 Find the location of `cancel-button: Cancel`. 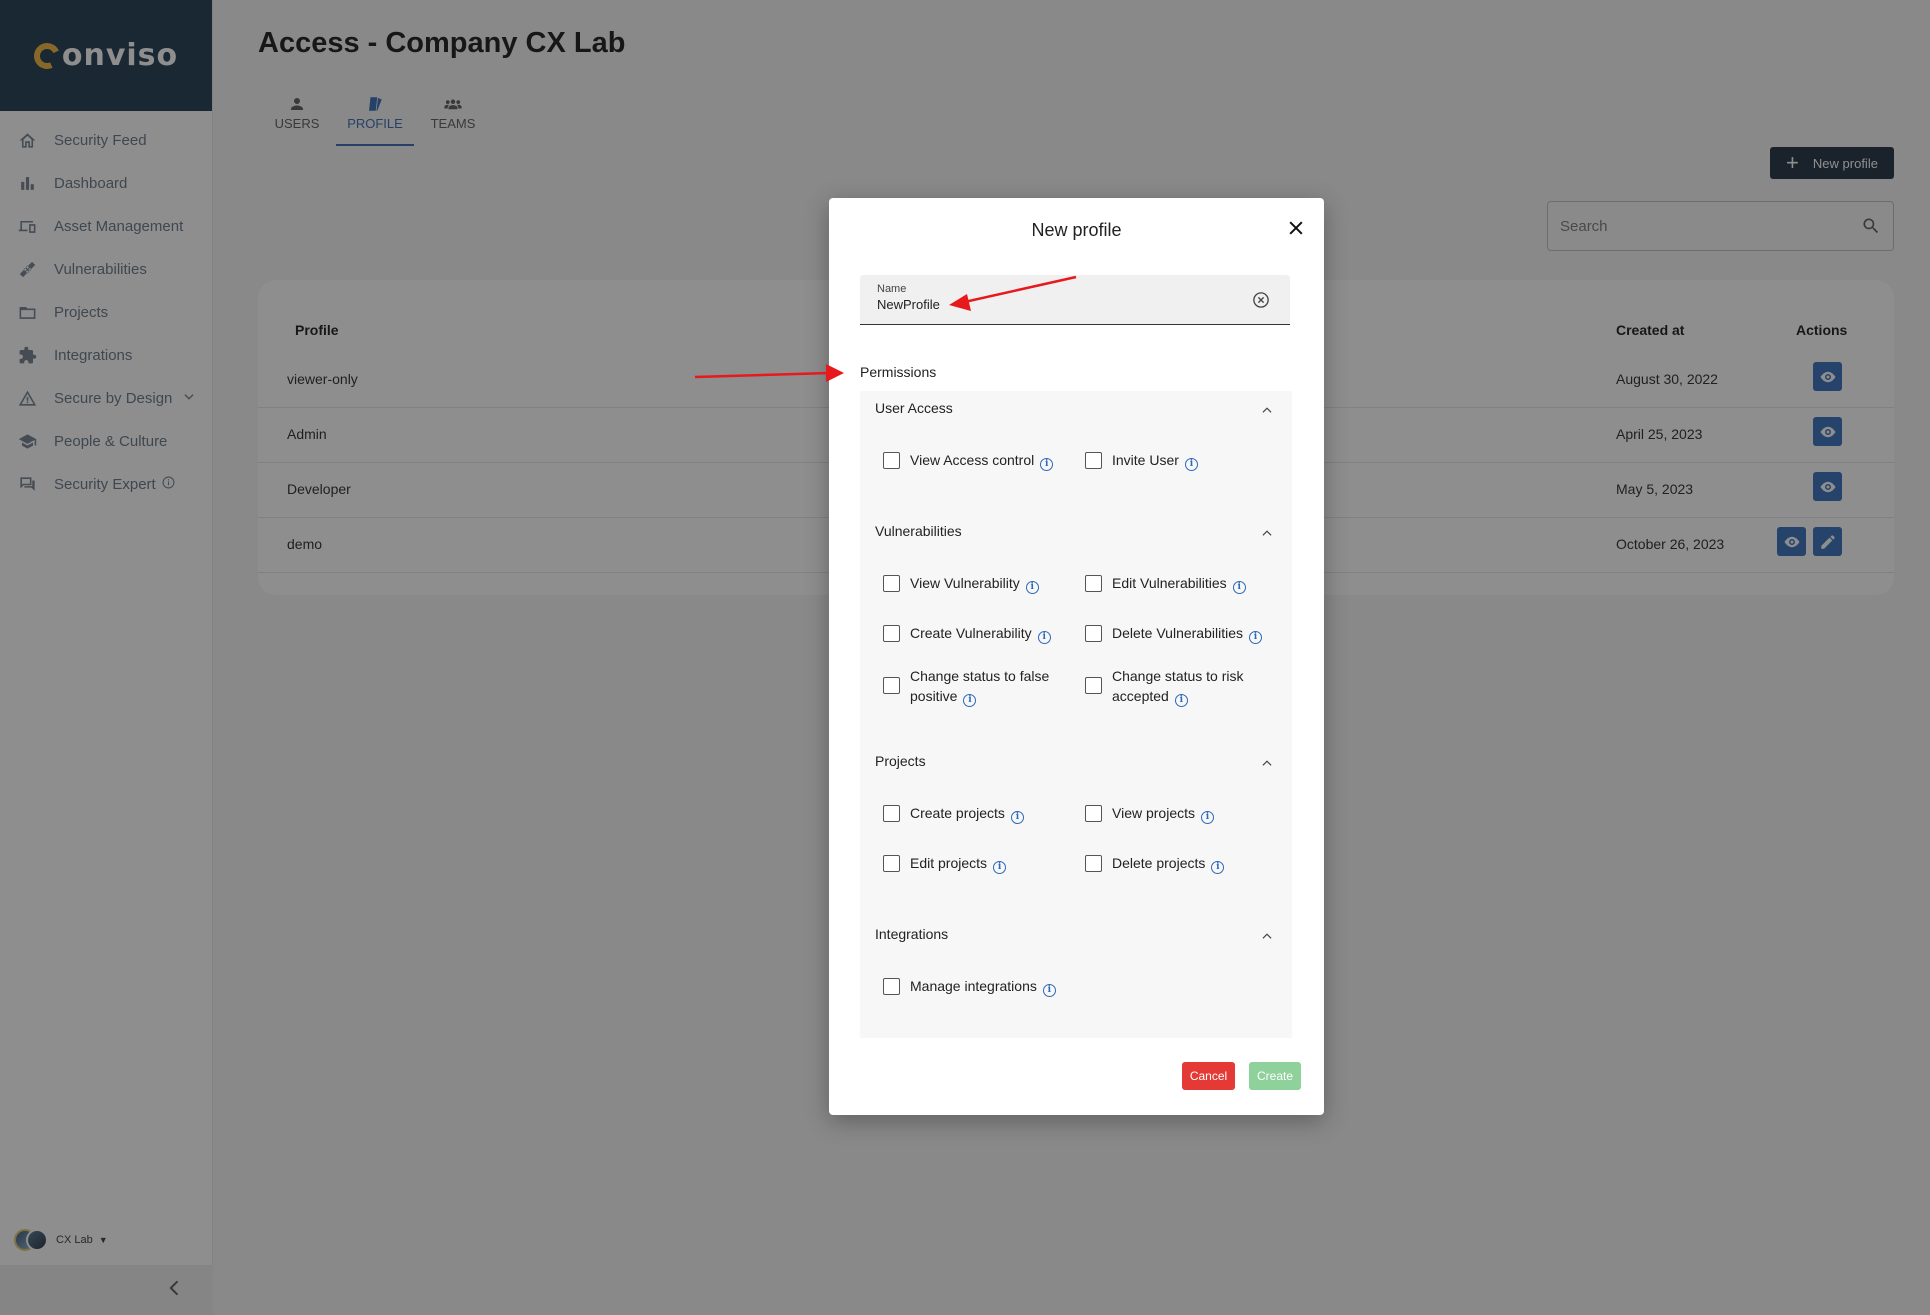

cancel-button: Cancel is located at coordinates (1208, 1076).